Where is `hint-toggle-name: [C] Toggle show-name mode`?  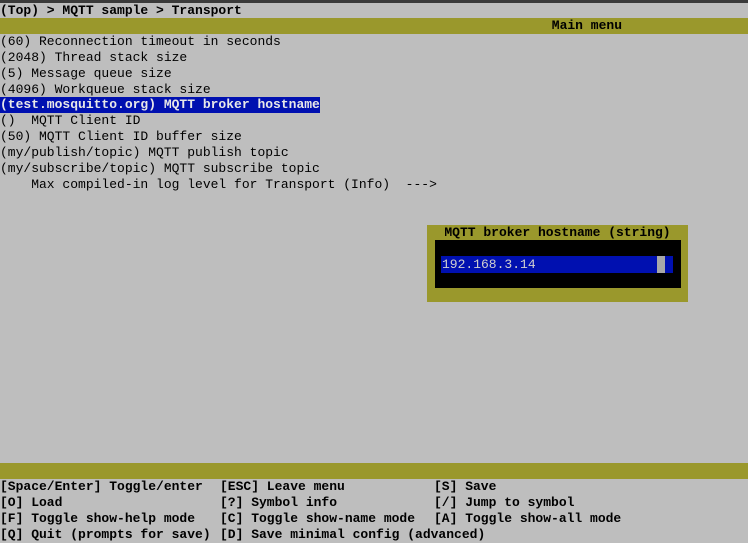
hint-toggle-name: [C] Toggle show-name mode is located at coordinates (318, 518).